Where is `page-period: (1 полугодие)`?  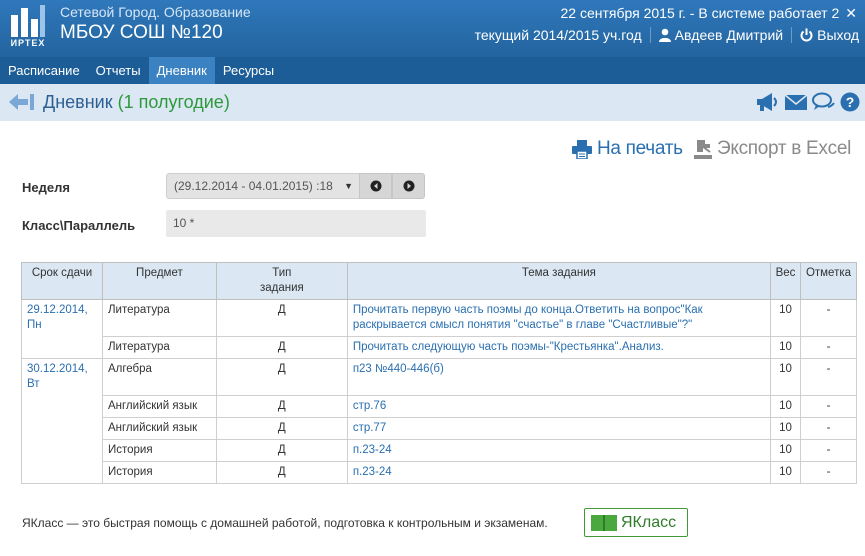 page-period: (1 полугодие) is located at coordinates (173, 102).